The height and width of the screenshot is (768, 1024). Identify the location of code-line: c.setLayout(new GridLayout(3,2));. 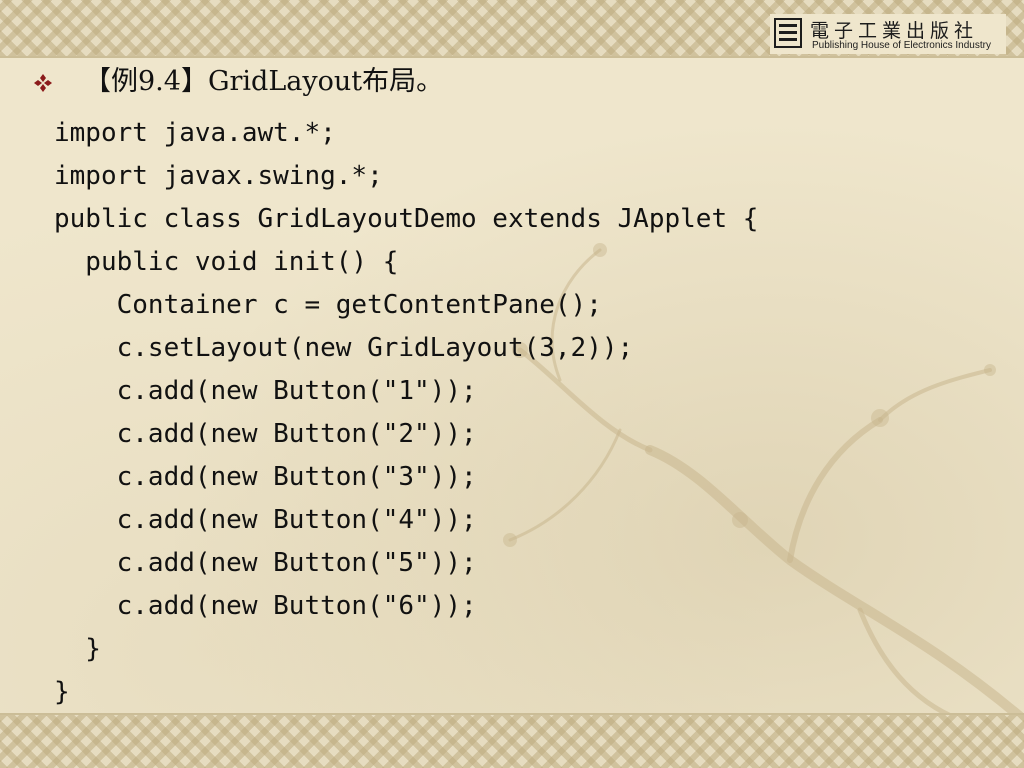
(344, 348).